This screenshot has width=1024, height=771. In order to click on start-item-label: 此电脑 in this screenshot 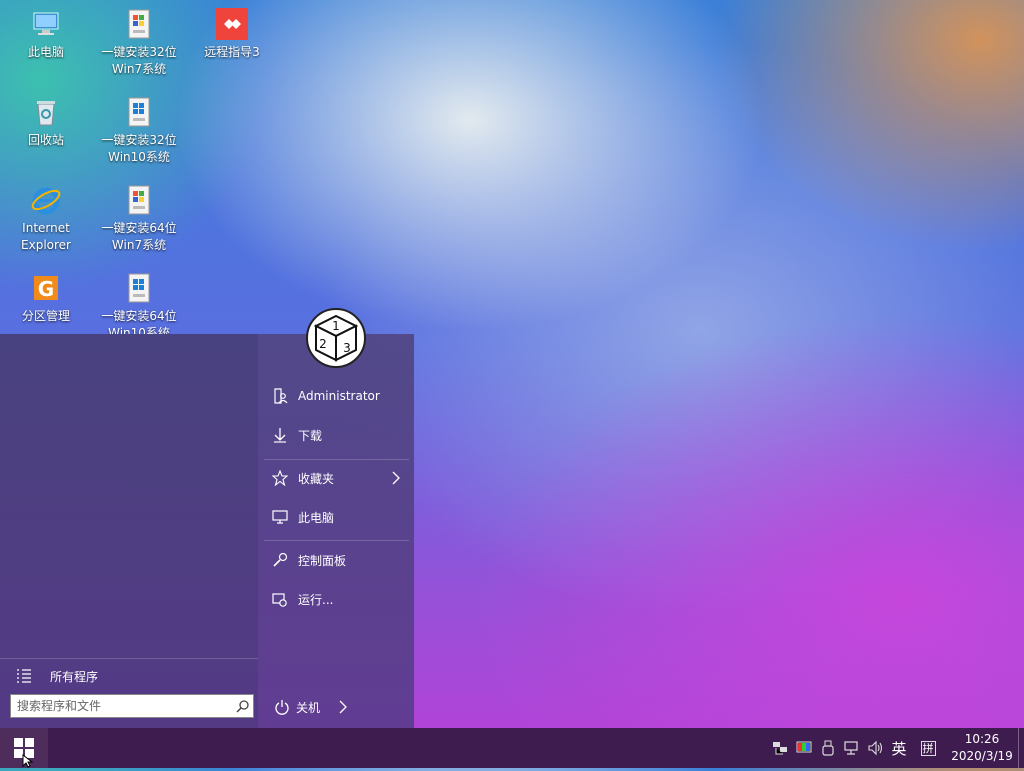, I will do `click(316, 517)`.